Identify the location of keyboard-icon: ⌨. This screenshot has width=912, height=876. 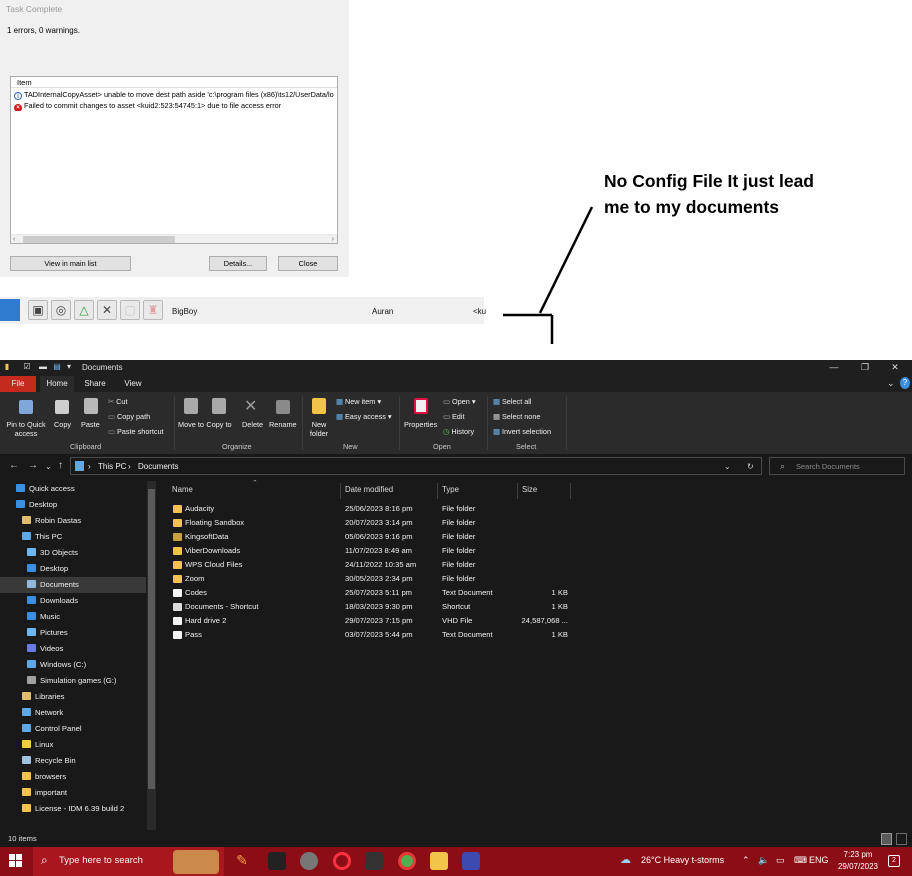
(800, 860).